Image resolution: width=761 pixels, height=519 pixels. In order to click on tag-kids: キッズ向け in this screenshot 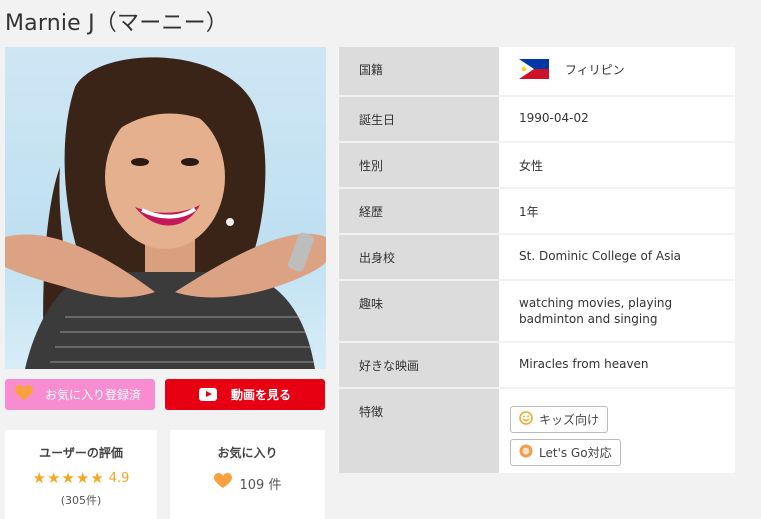, I will do `click(559, 419)`.